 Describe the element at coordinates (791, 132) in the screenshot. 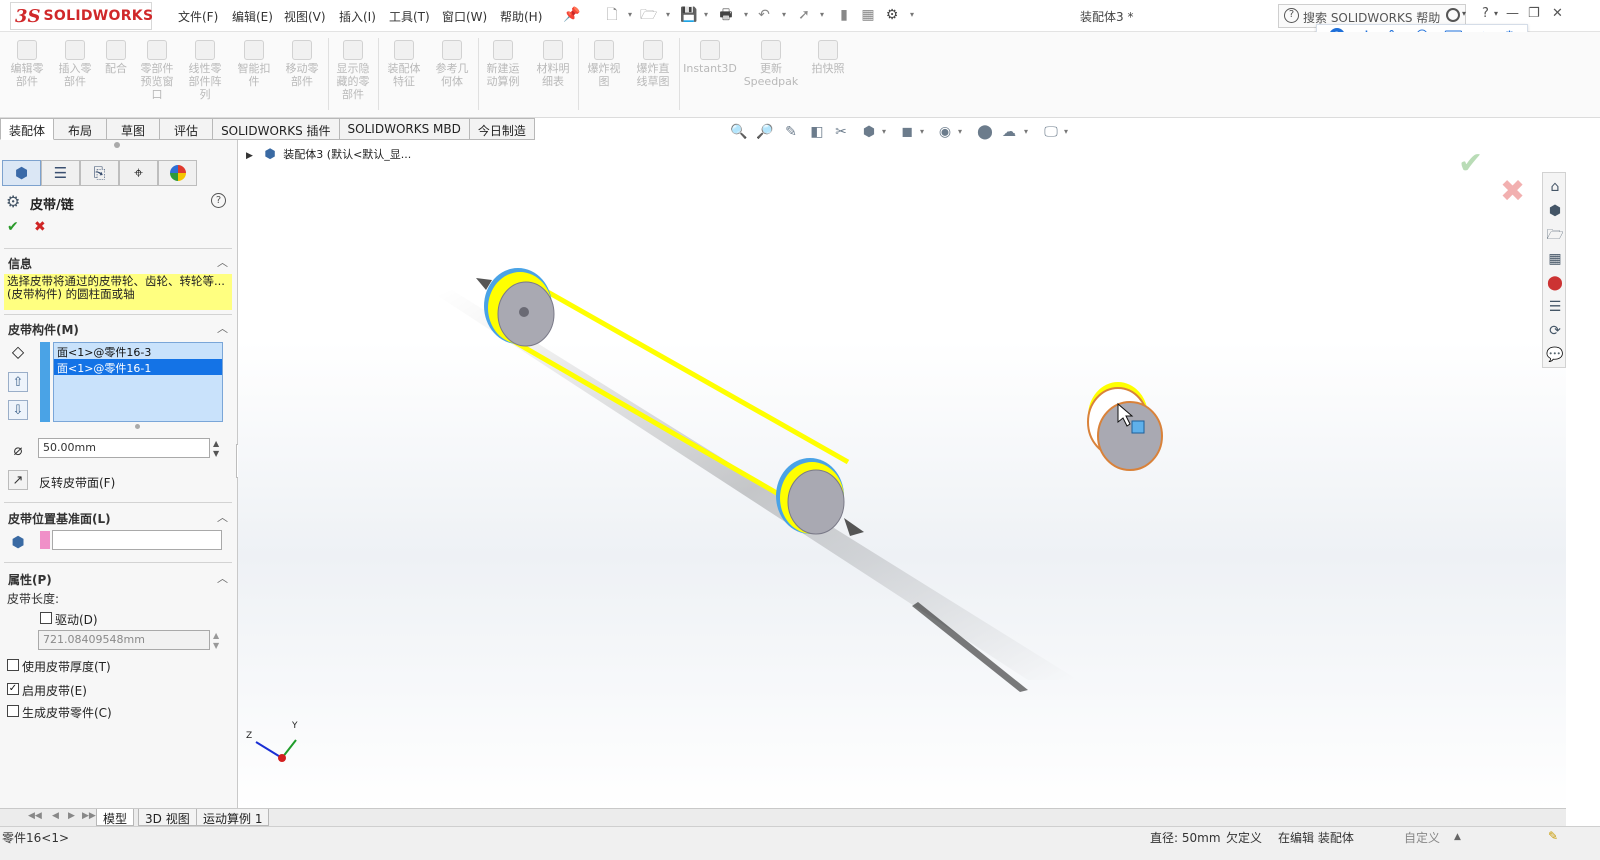

I see `previous-view-icon: ✎` at that location.